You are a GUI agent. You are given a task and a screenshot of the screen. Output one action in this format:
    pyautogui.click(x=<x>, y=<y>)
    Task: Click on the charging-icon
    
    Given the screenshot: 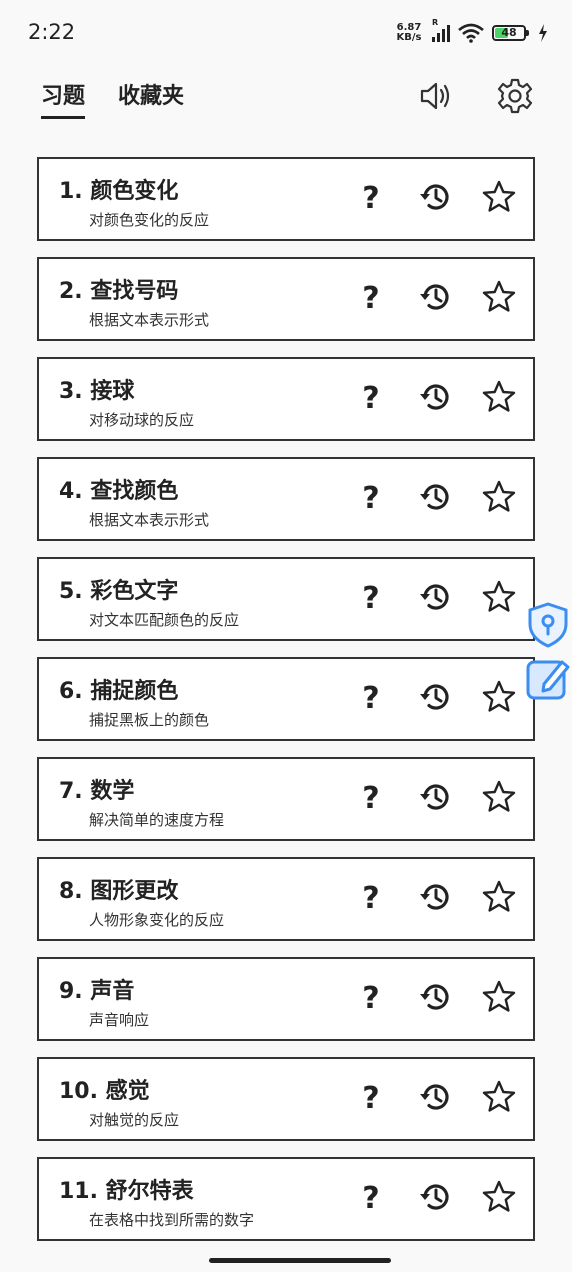 What is the action you would take?
    pyautogui.click(x=543, y=33)
    